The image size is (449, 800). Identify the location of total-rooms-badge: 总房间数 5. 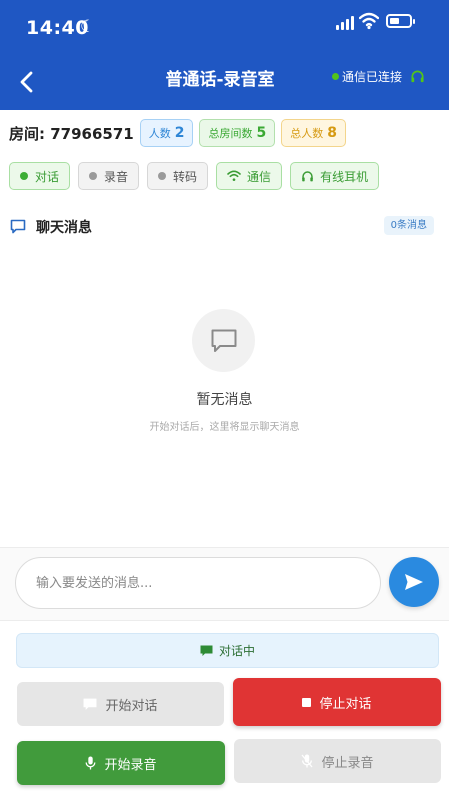
(237, 133).